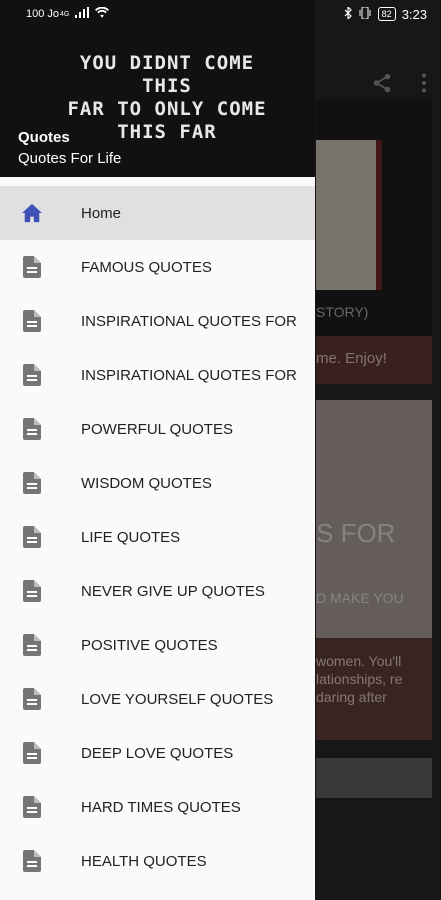 Image resolution: width=441 pixels, height=900 pixels. What do you see at coordinates (157, 213) in the screenshot?
I see `menu-item-home: Home` at bounding box center [157, 213].